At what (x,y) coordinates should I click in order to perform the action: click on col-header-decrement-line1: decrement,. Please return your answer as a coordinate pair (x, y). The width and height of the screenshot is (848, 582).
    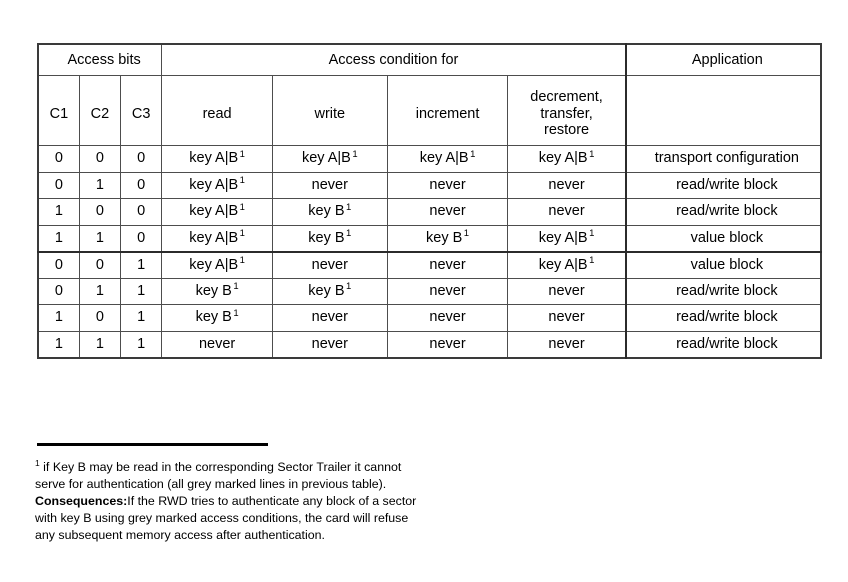
    Looking at the image, I should click on (566, 96).